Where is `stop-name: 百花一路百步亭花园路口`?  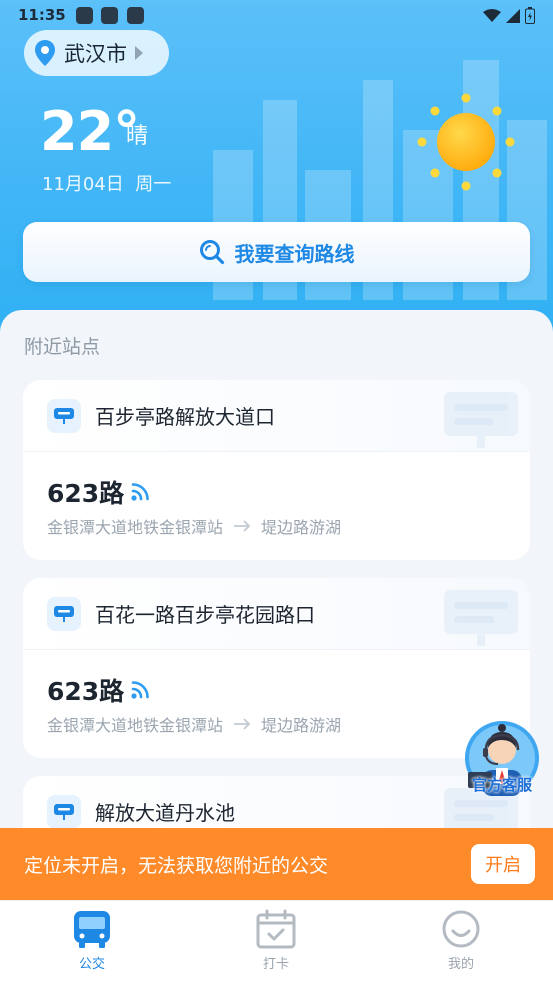
stop-name: 百花一路百步亭花园路口 is located at coordinates (205, 615).